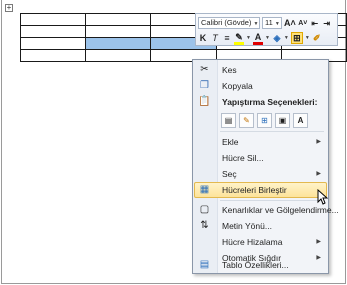  What do you see at coordinates (260, 86) in the screenshot?
I see `menu-item-copy: ❐ Kopyala` at bounding box center [260, 86].